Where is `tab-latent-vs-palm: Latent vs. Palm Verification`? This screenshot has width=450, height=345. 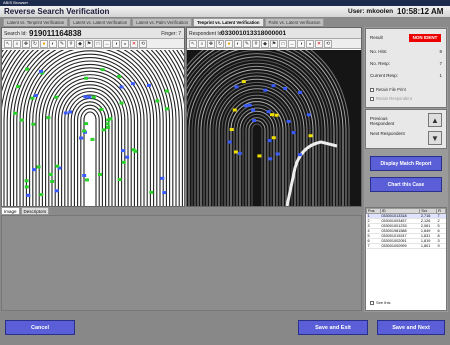 tab-latent-vs-palm: Latent vs. Palm Verification is located at coordinates (162, 22).